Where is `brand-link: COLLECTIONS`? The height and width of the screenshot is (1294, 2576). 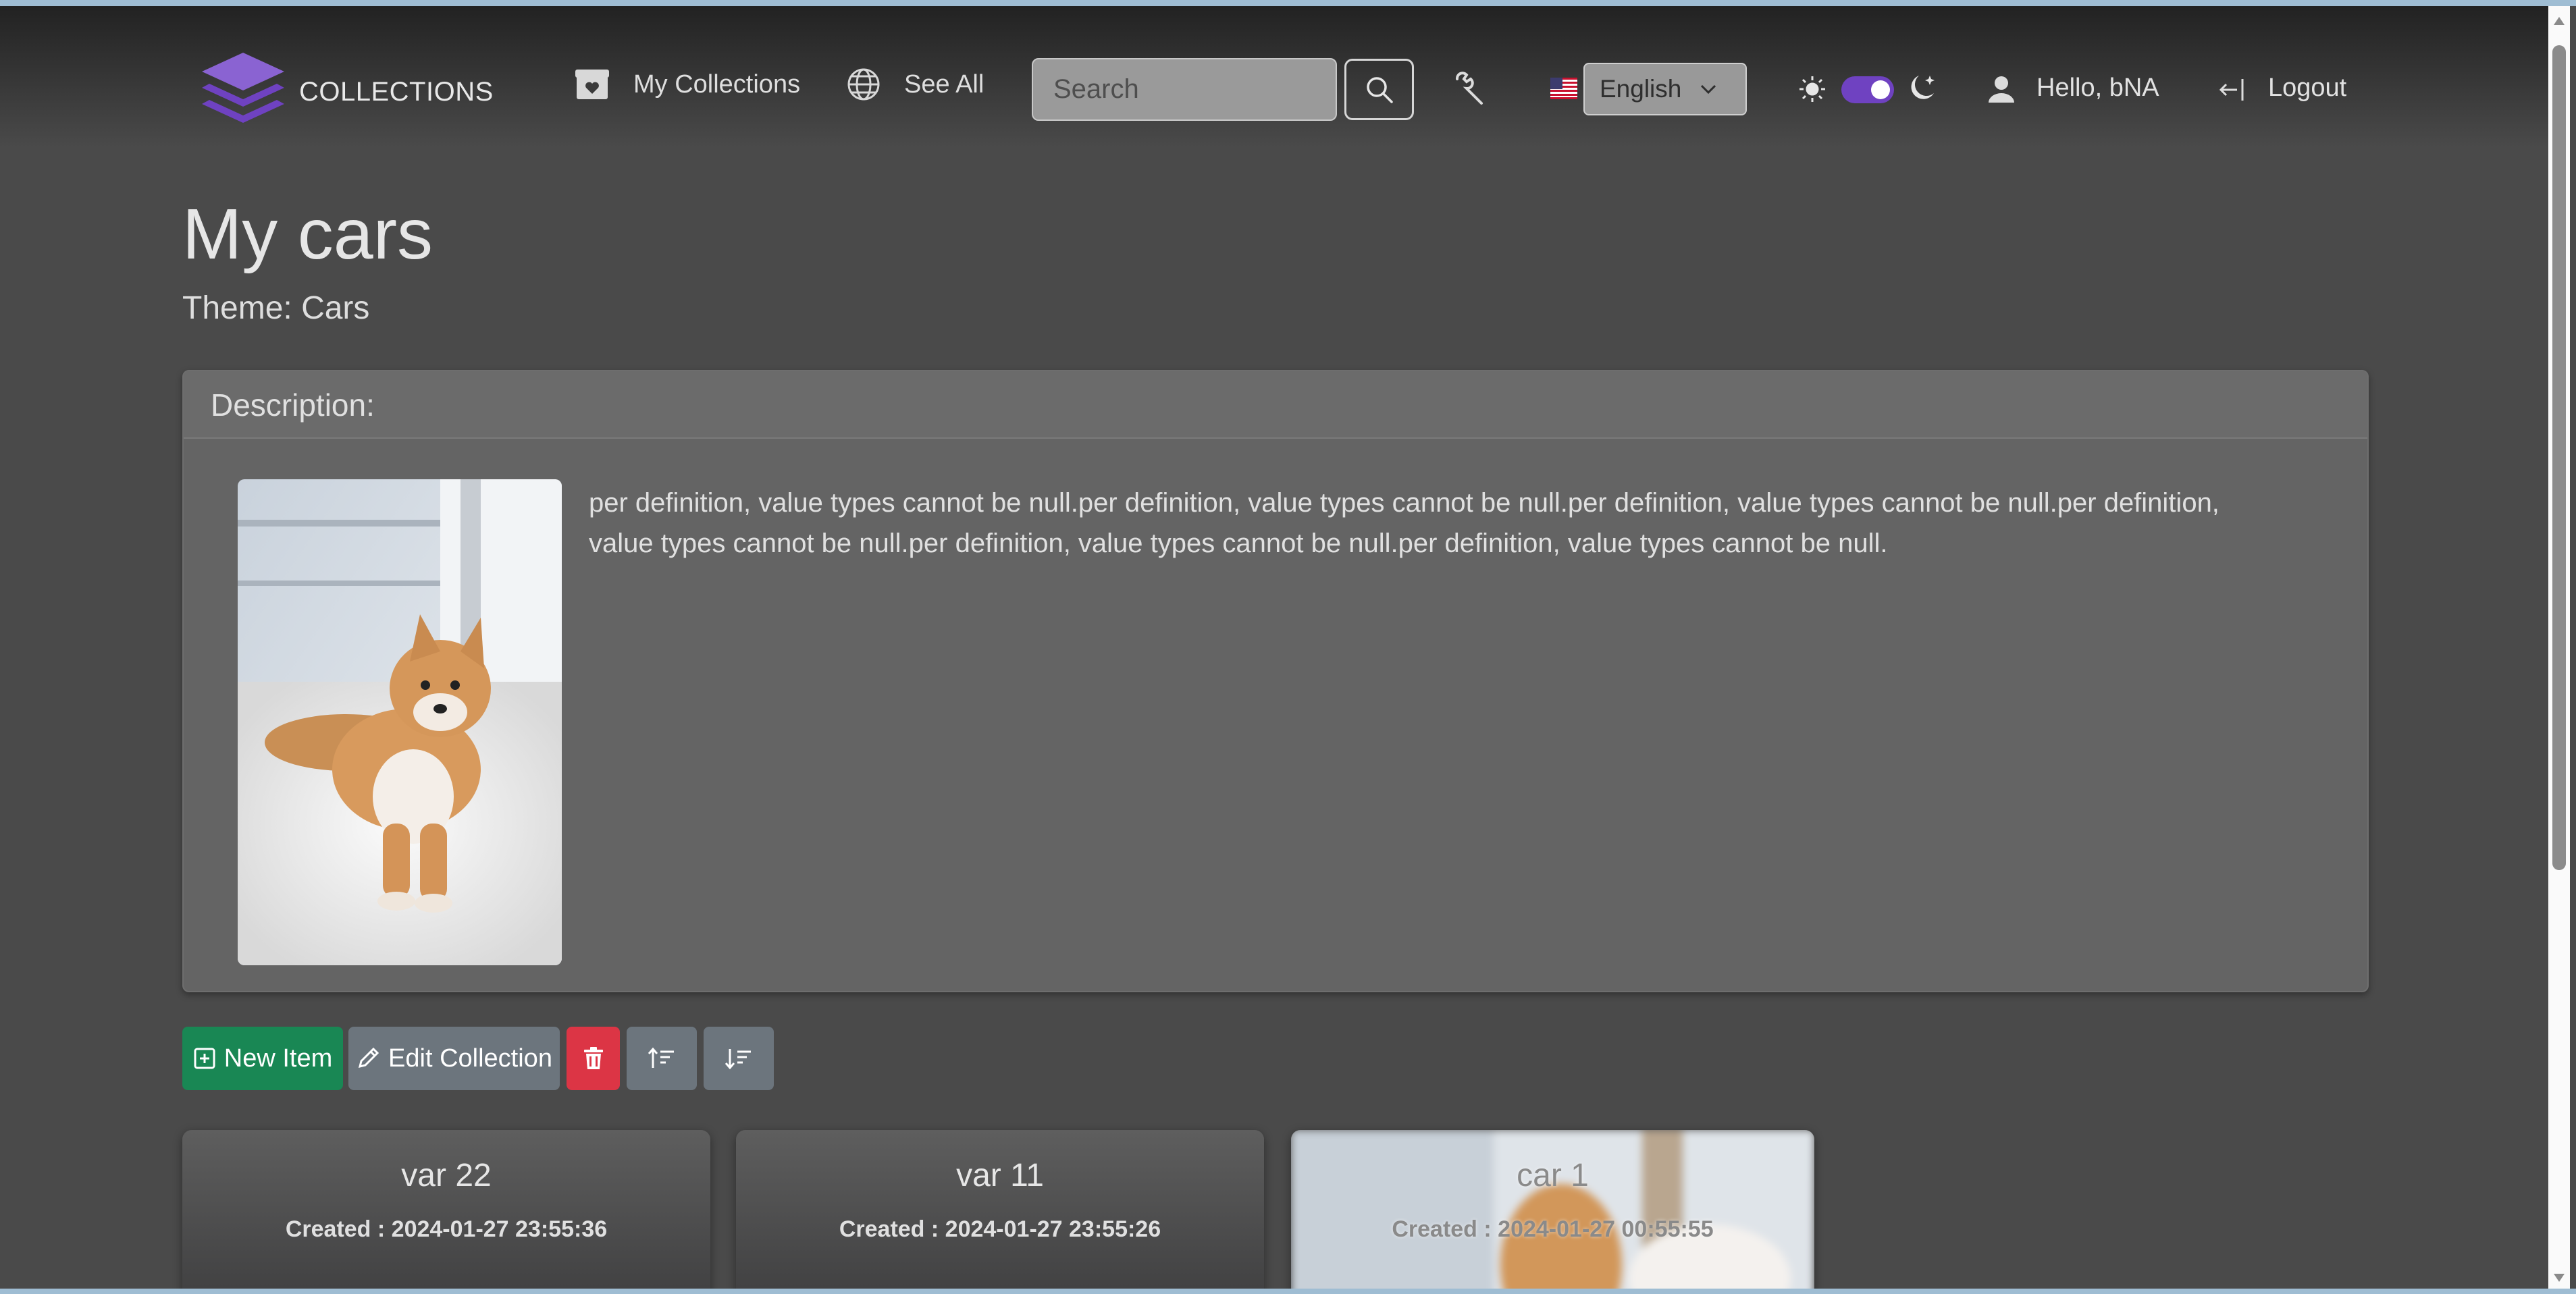
brand-link: COLLECTIONS is located at coordinates (347, 92).